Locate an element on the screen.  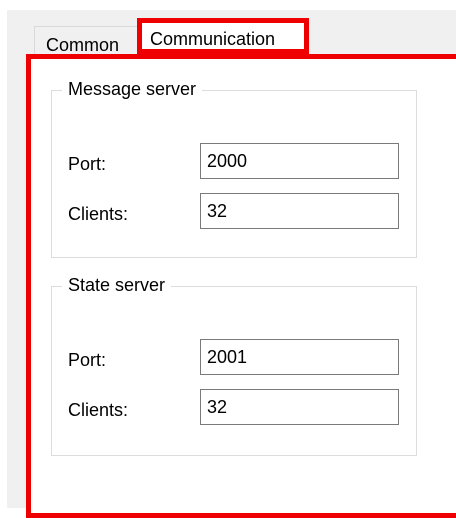
tab-common-label: Common is located at coordinates (83, 45).